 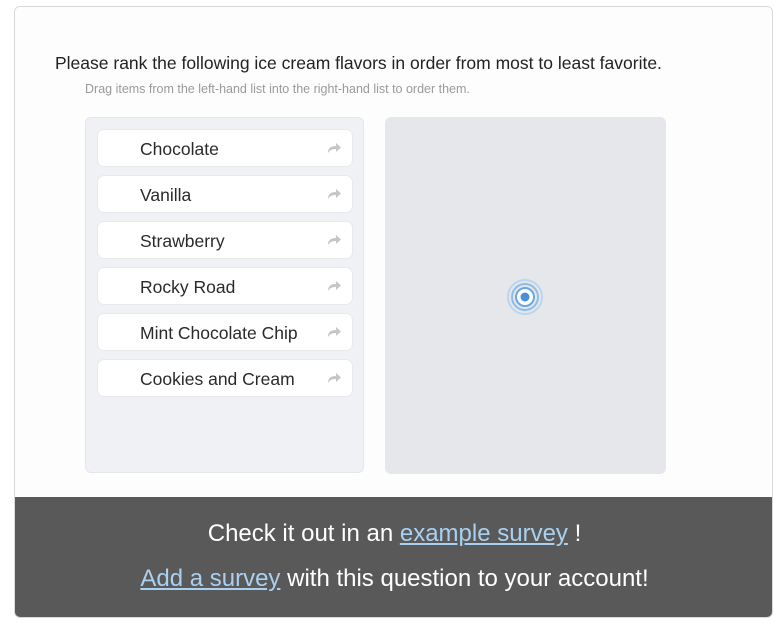 What do you see at coordinates (464, 578) in the screenshot?
I see `add-survey-suffix: with this question to your account!` at bounding box center [464, 578].